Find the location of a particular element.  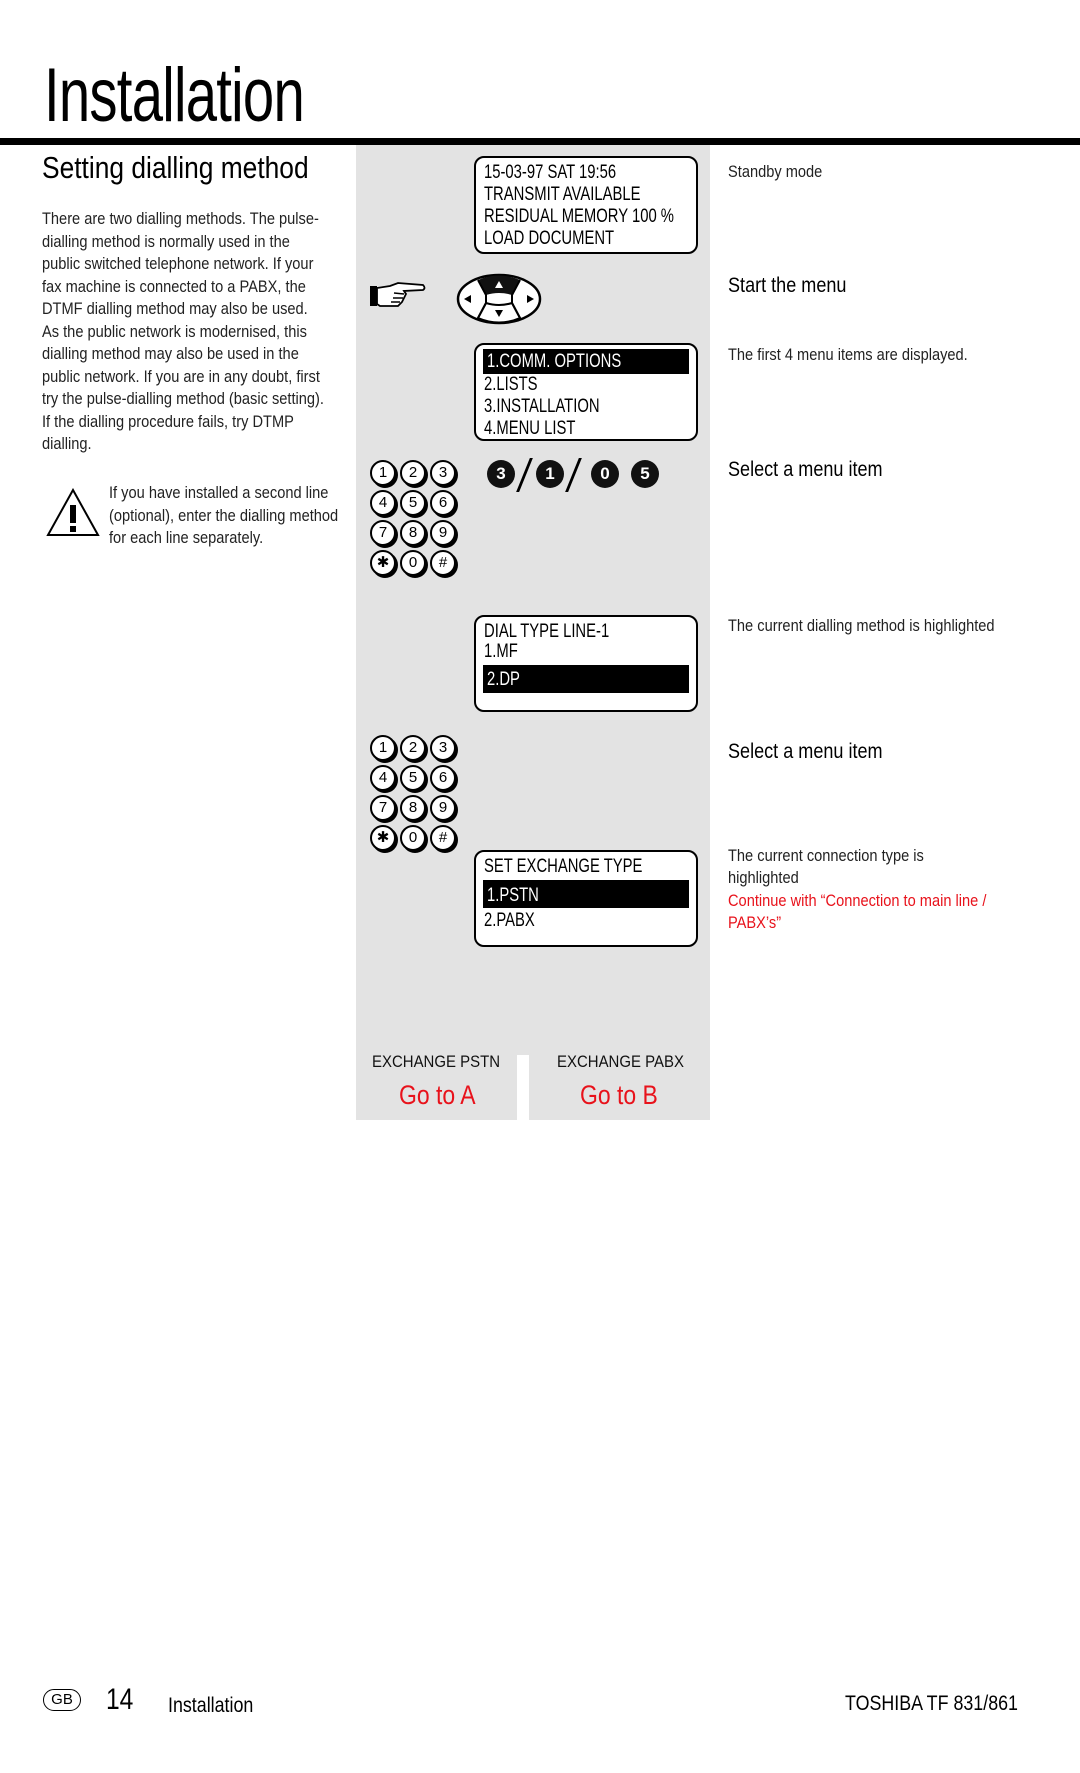

goto-b-link: Go to B is located at coordinates (619, 1095).